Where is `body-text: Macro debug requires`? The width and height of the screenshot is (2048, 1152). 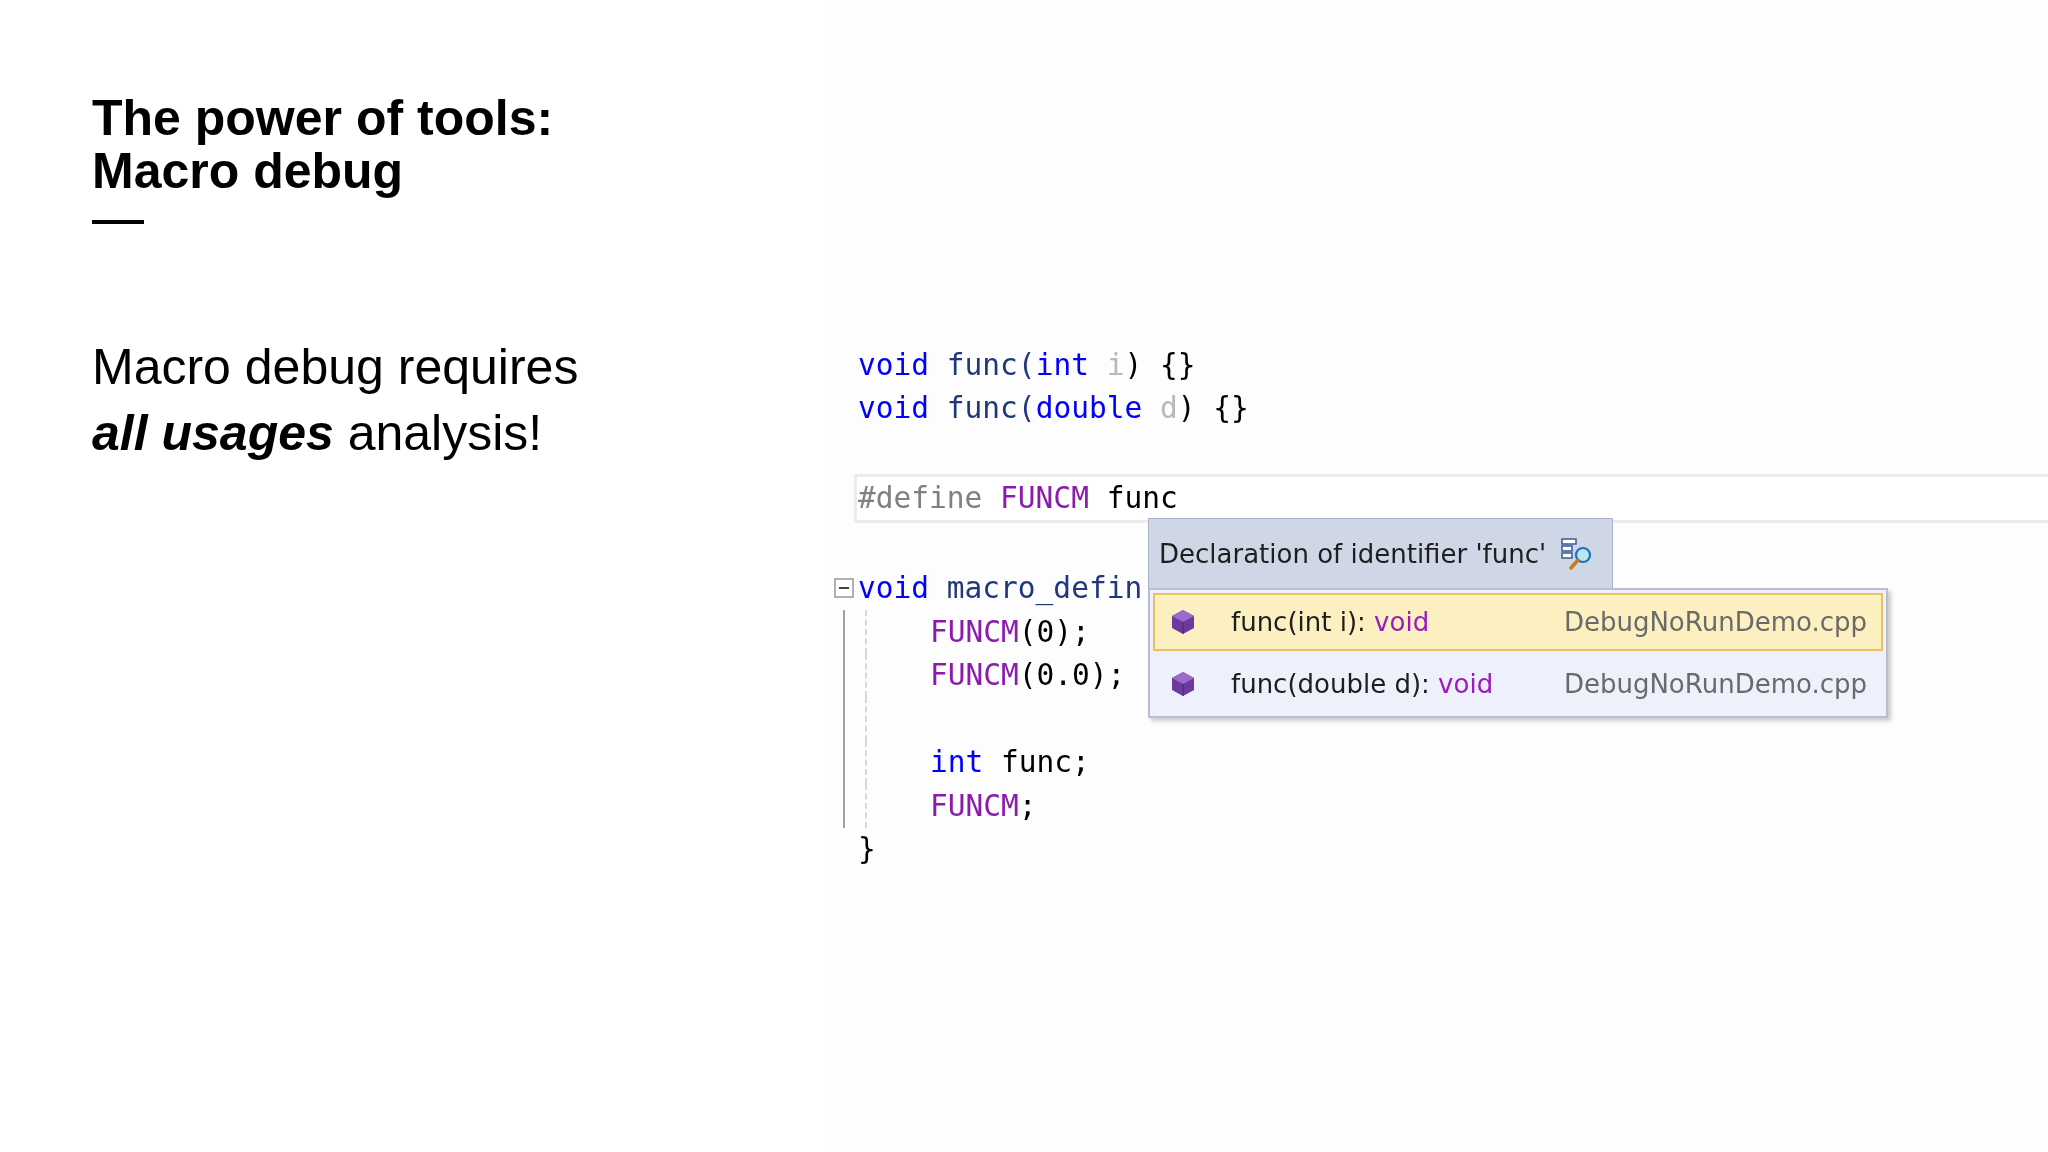
body-text: Macro debug requires is located at coordinates (336, 367).